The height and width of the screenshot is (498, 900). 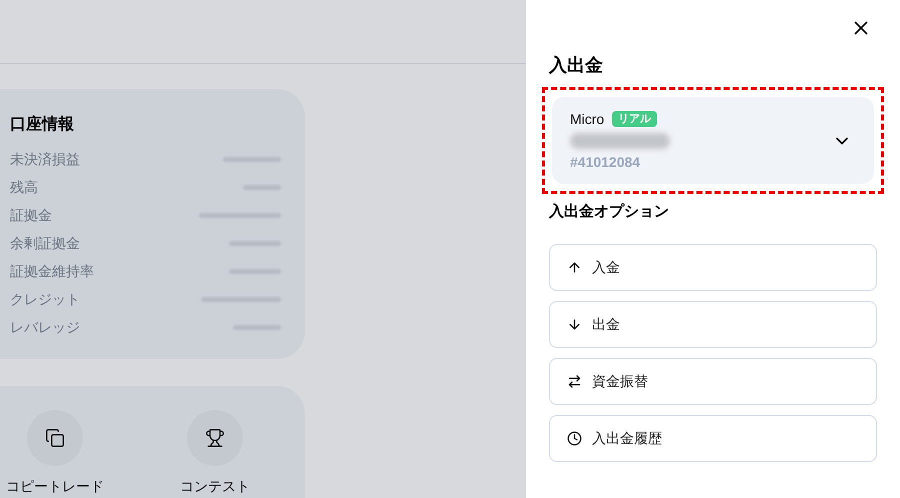 I want to click on option-button: 資金振替, so click(x=713, y=381).